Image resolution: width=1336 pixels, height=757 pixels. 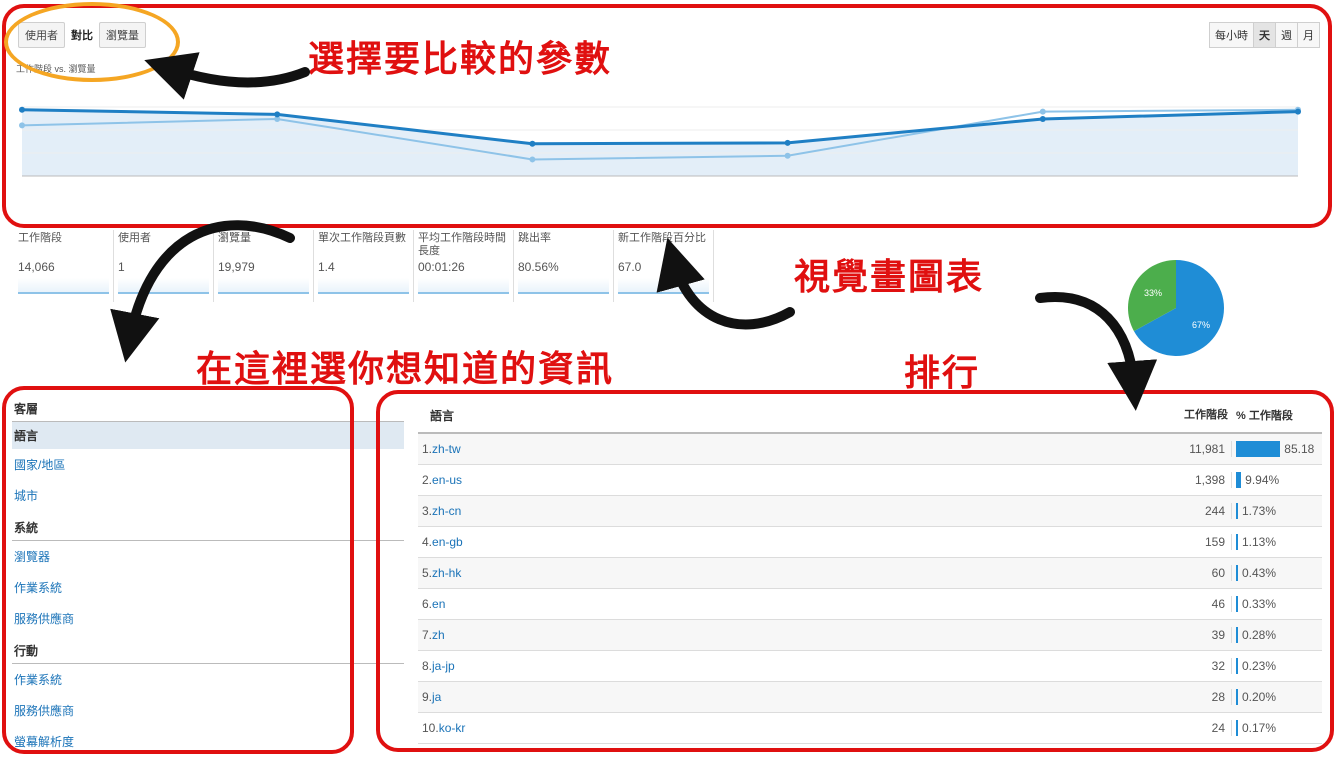 What do you see at coordinates (64, 266) in the screenshot?
I see `metric-card: 工作階段 14,066` at bounding box center [64, 266].